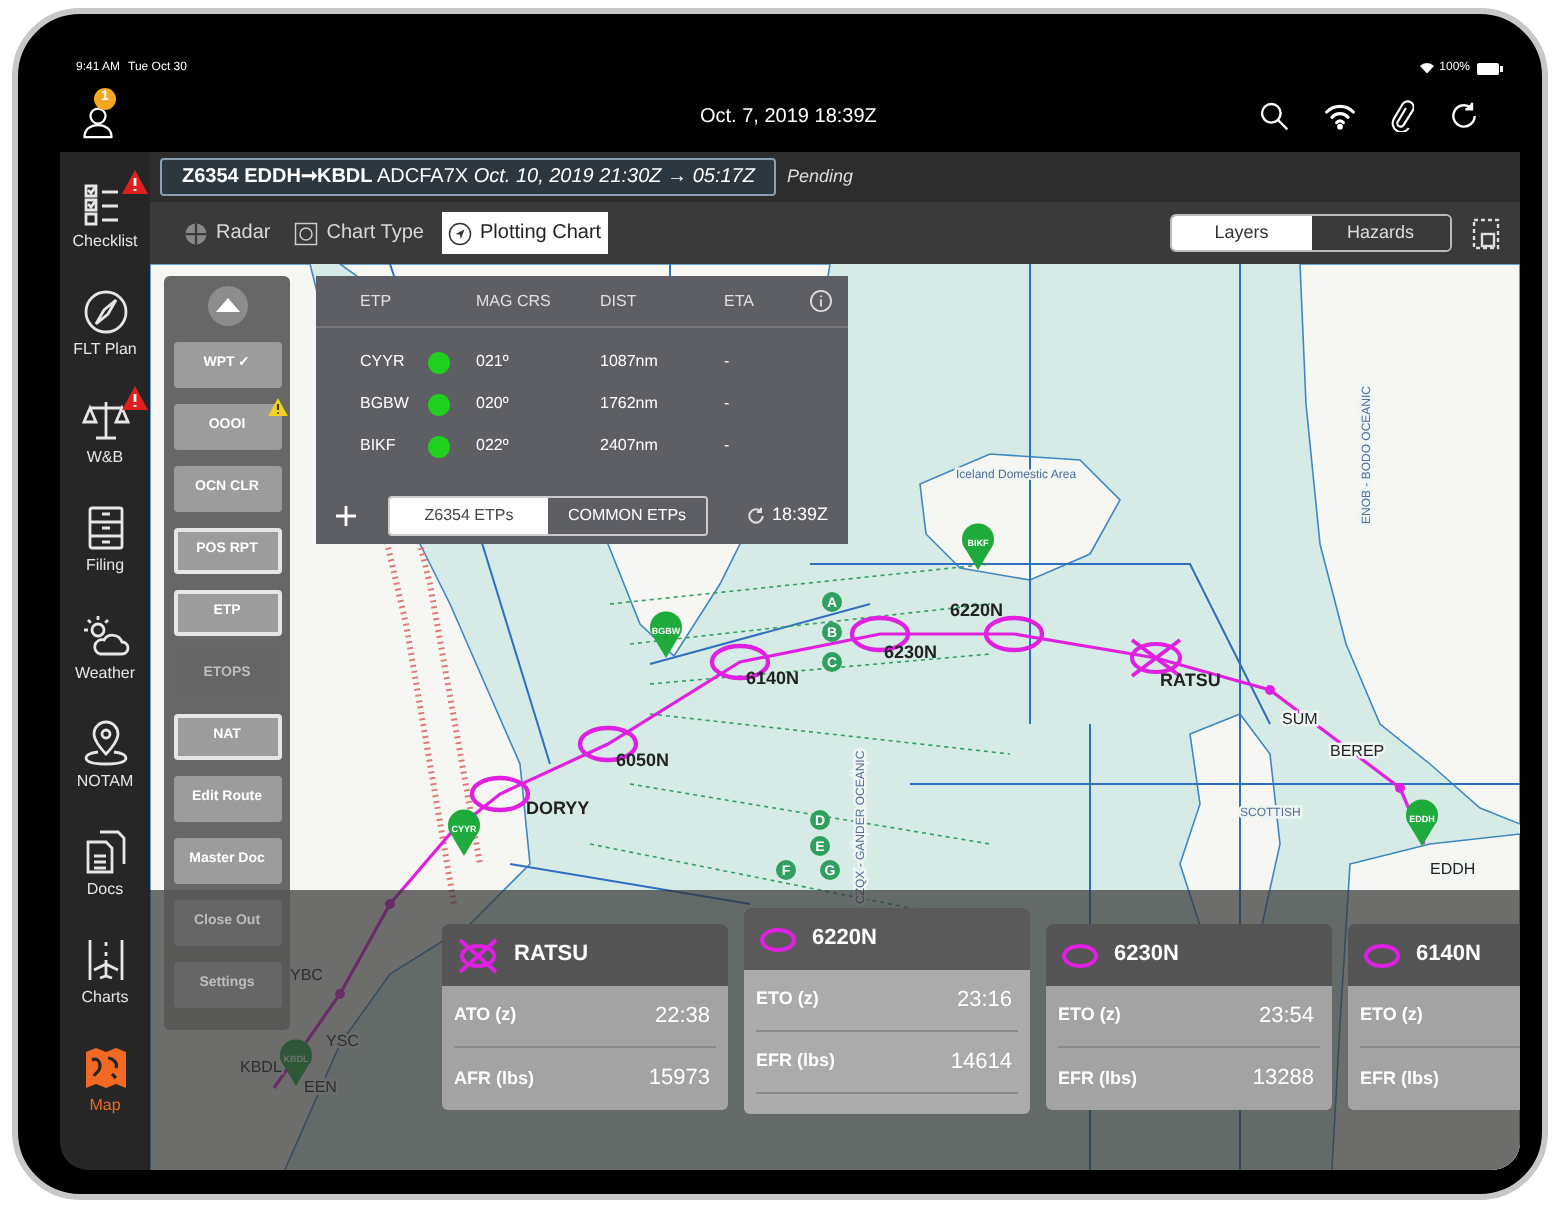 This screenshot has width=1560, height=1206. Describe the element at coordinates (788, 118) in the screenshot. I see `current-datetime: Oct. 7, 2019 18:39Z` at that location.